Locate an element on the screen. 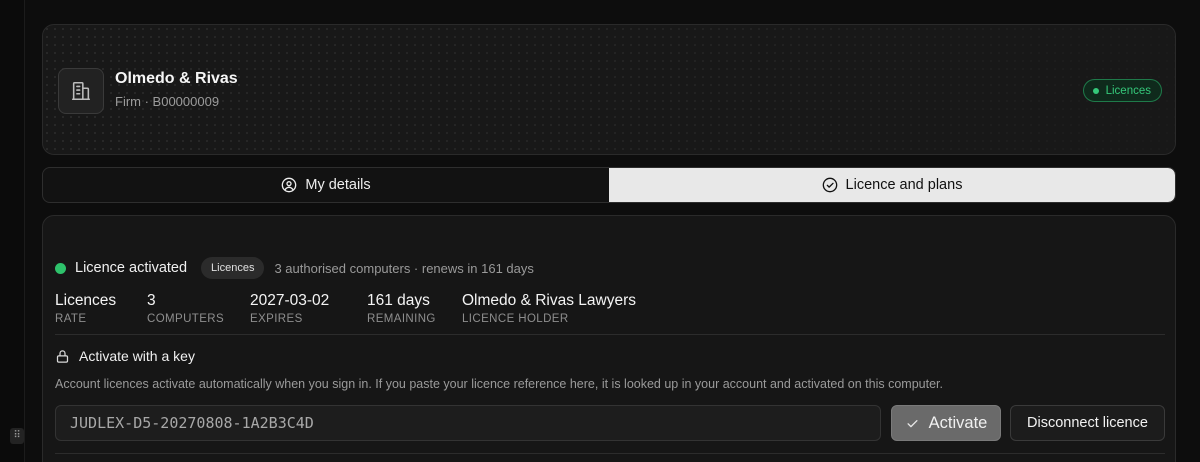 This screenshot has width=1200, height=462. stat-value: Olmedo & Rivas Lawyers is located at coordinates (549, 300).